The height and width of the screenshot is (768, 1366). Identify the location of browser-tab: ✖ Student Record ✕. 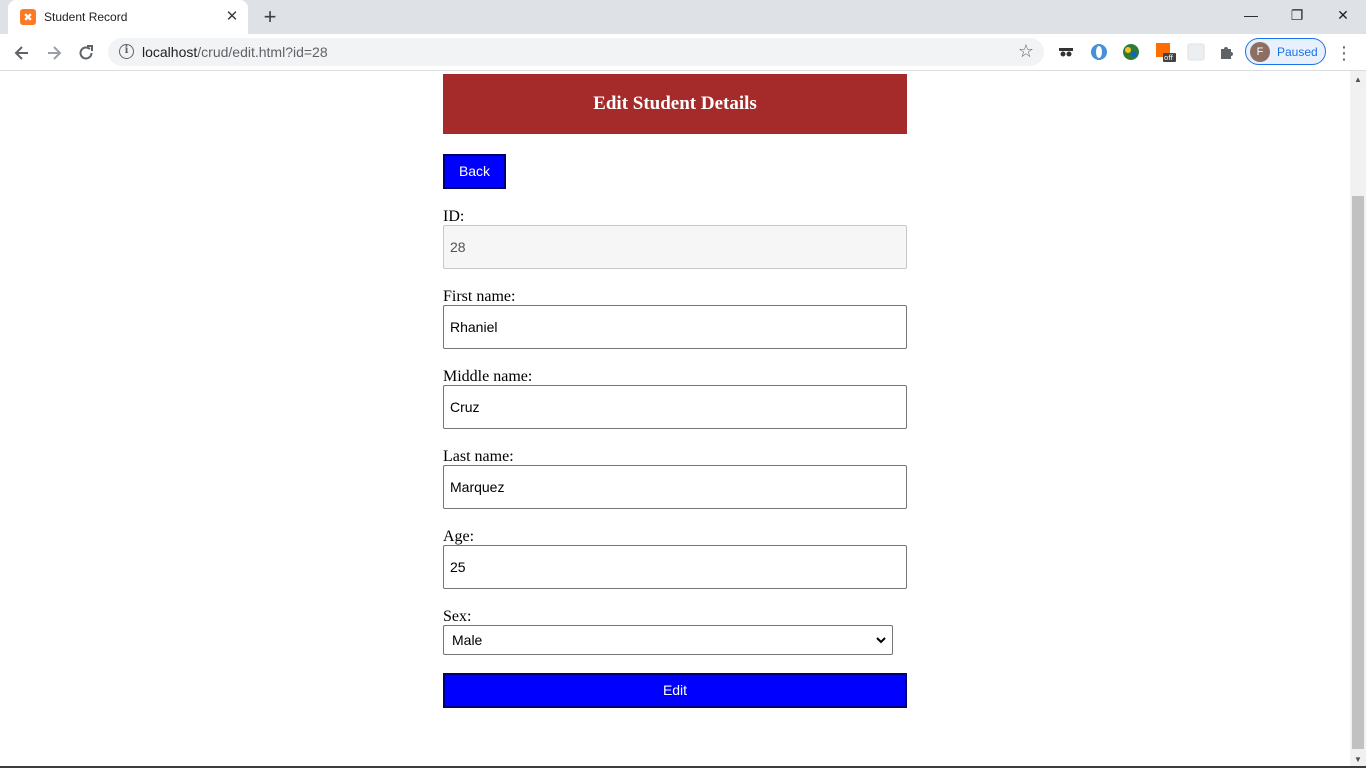
(128, 17).